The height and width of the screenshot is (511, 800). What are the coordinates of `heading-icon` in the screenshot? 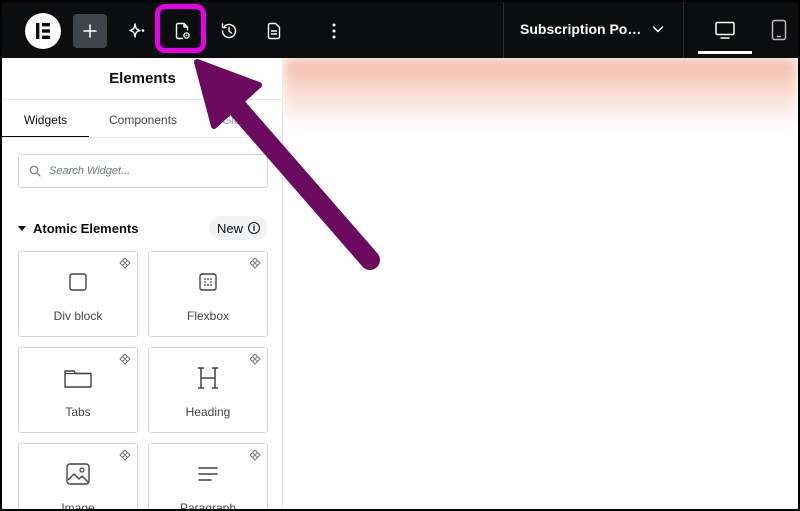 It's located at (208, 378).